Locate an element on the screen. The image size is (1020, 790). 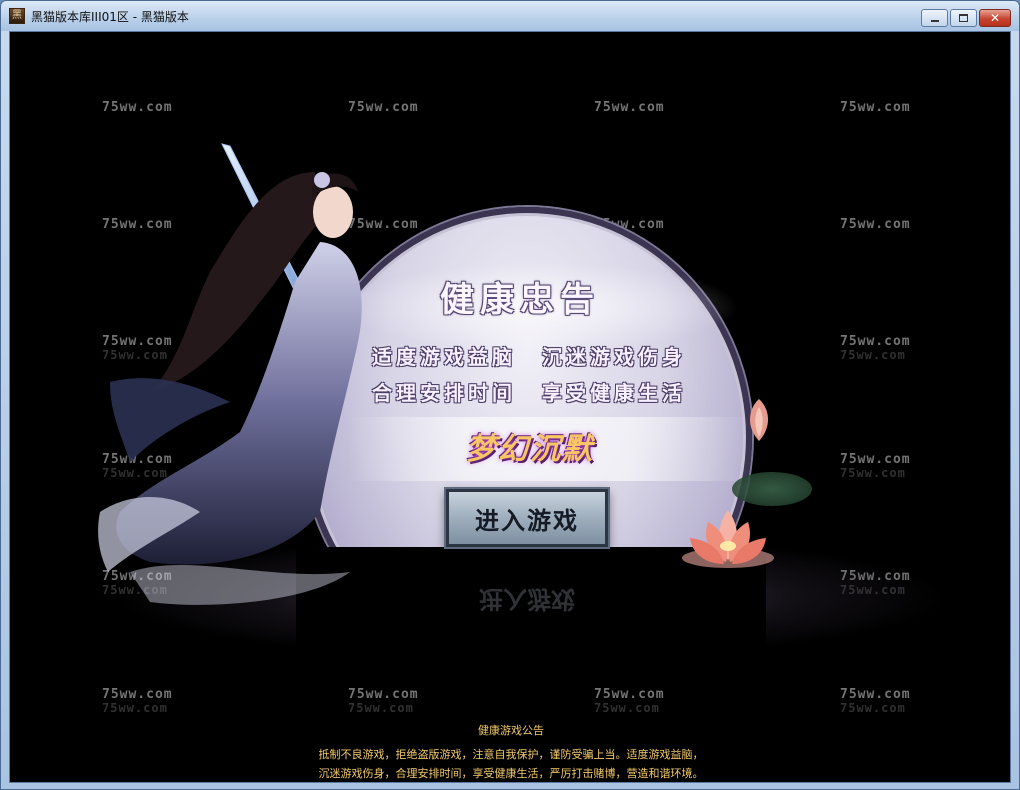
maximize-button is located at coordinates (963, 18).